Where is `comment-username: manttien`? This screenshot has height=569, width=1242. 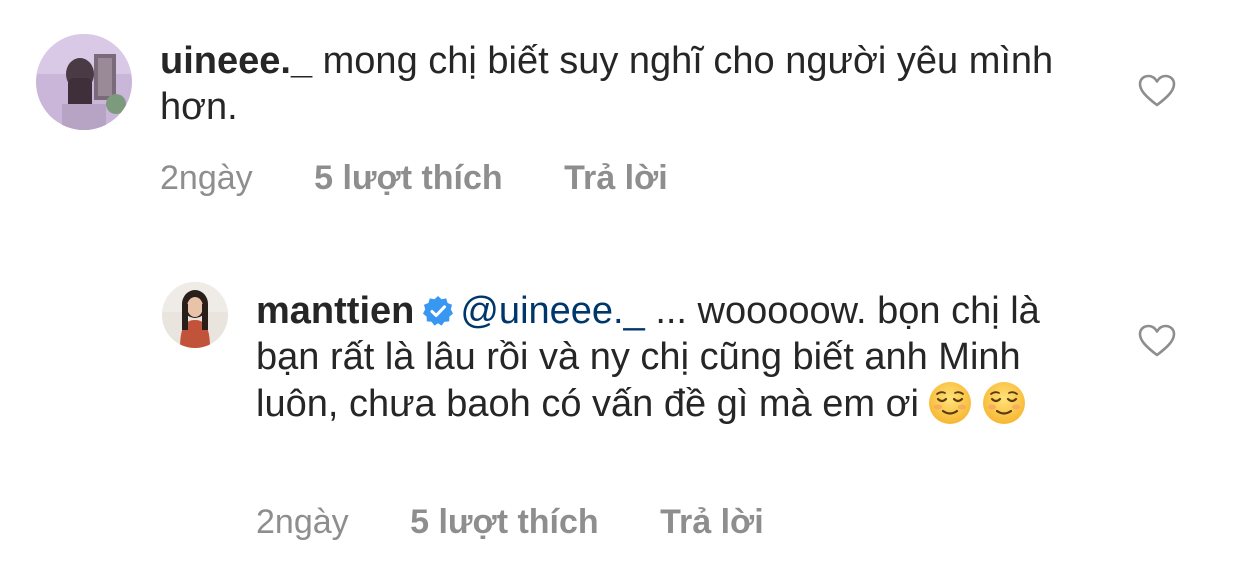 comment-username: manttien is located at coordinates (335, 311).